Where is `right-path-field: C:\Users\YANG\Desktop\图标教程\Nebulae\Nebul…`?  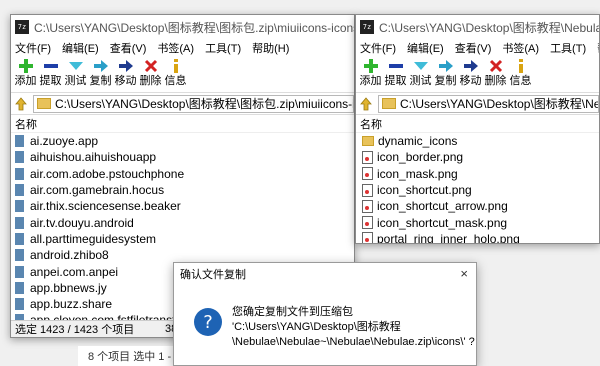 right-path-field: C:\Users\YANG\Desktop\图标教程\Nebulae\Nebul… is located at coordinates (488, 103).